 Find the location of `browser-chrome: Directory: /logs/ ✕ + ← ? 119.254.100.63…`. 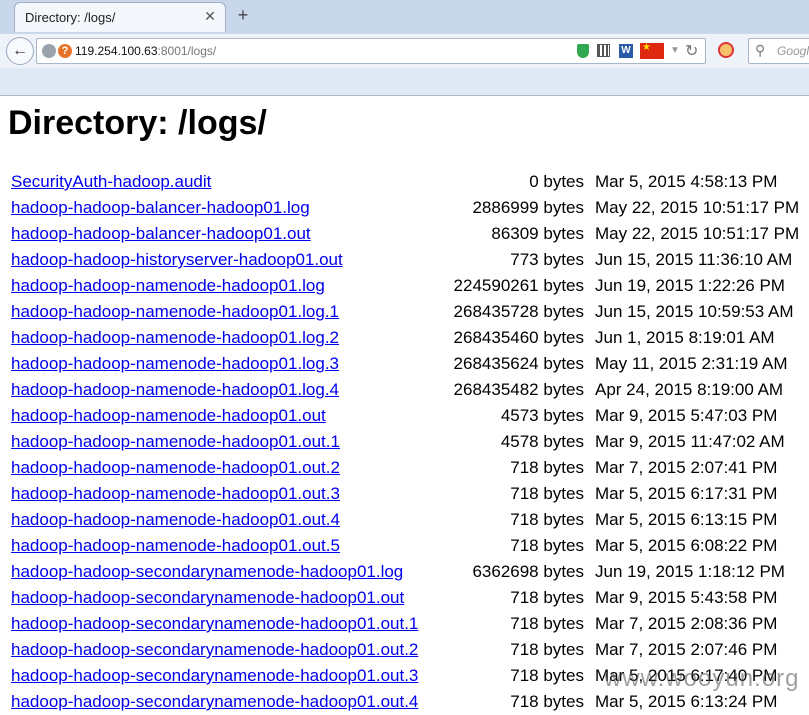

browser-chrome: Directory: /logs/ ✕ + ← ? 119.254.100.63… is located at coordinates (404, 48).